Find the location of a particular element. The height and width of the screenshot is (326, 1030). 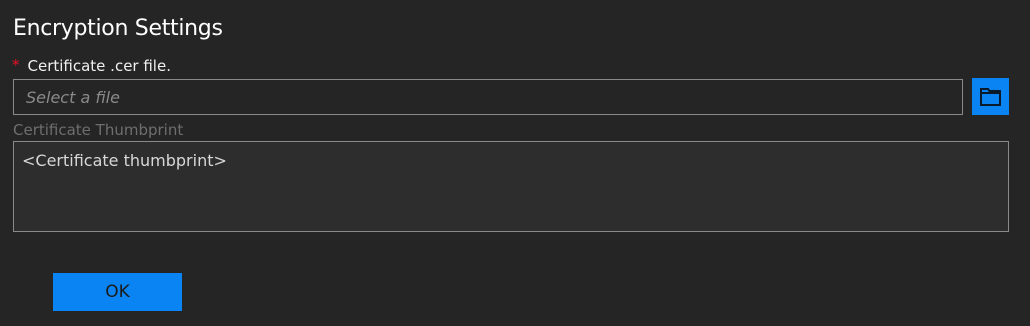

certificate-file-label-row: * Certificate .cer file. is located at coordinates (91, 66).